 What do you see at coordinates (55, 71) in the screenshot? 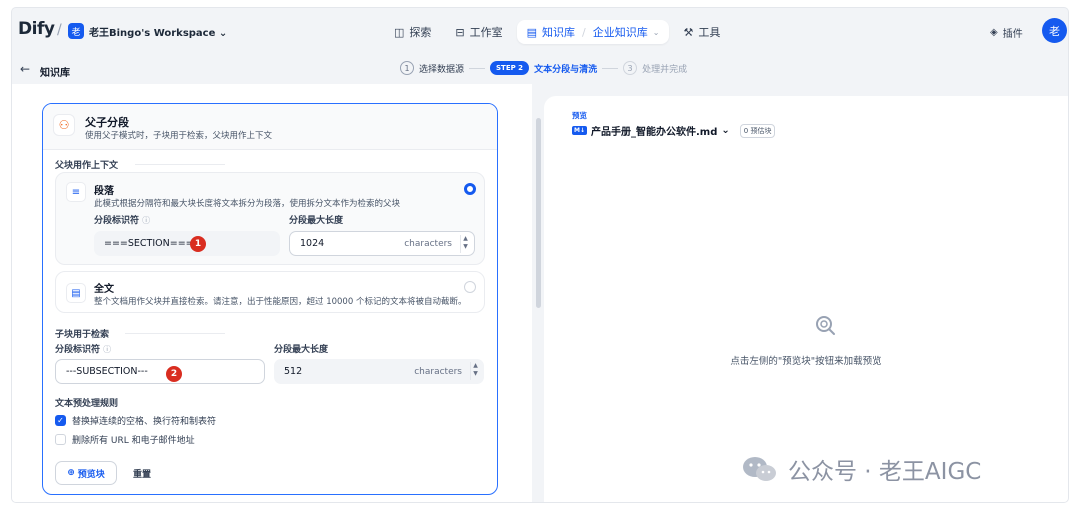
I see `back-label: 知识库` at bounding box center [55, 71].